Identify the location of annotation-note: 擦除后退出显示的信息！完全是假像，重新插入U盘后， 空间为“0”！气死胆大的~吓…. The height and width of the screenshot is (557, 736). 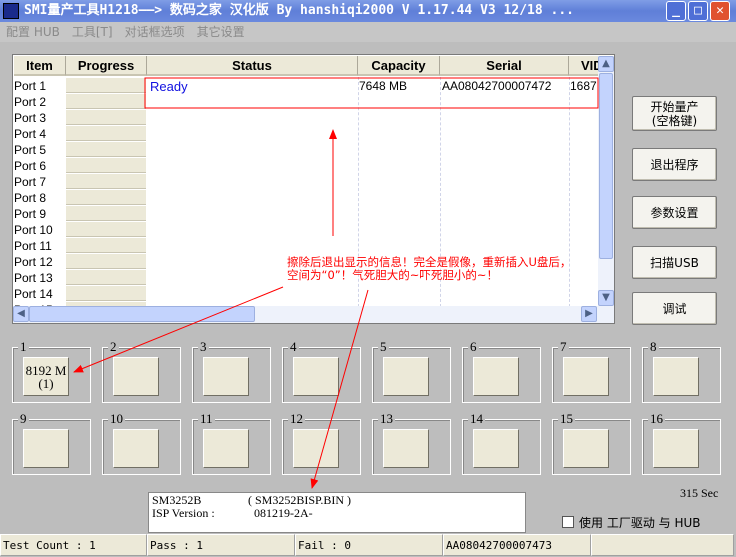
(429, 269).